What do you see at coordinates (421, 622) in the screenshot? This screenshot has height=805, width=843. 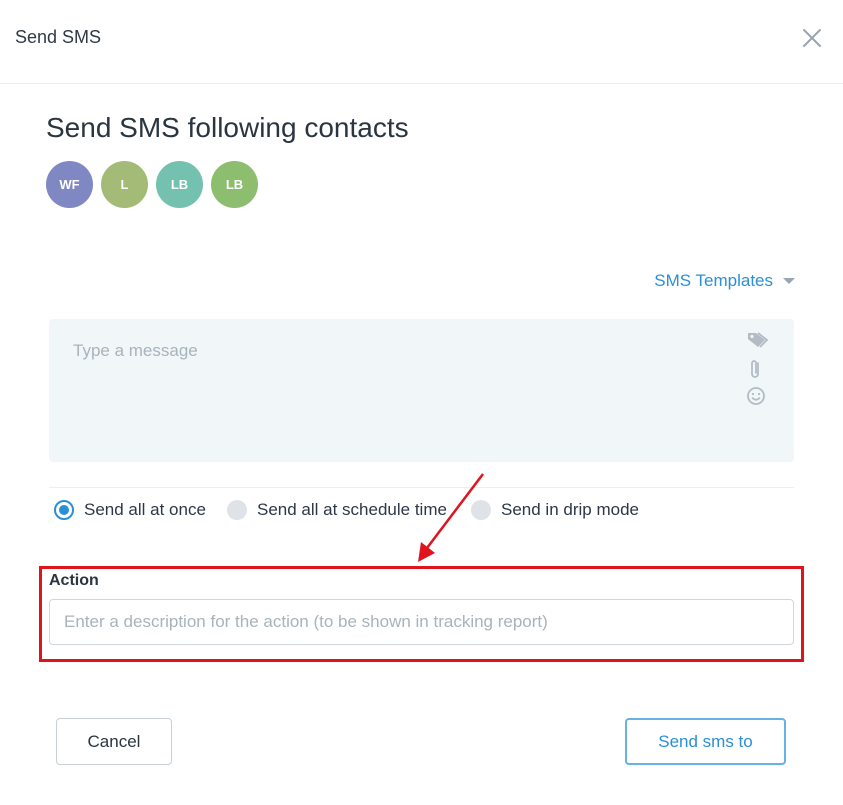 I see `action-description-input` at bounding box center [421, 622].